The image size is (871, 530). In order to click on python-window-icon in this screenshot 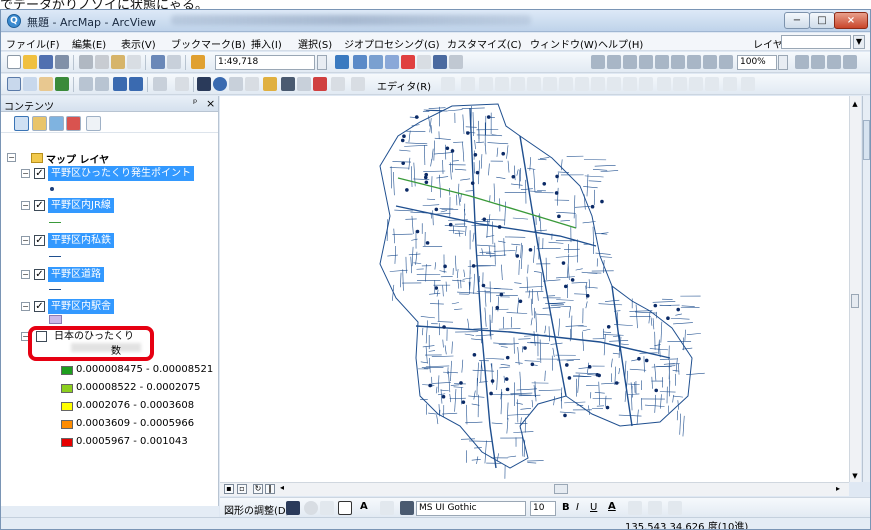, I will do `click(424, 62)`.